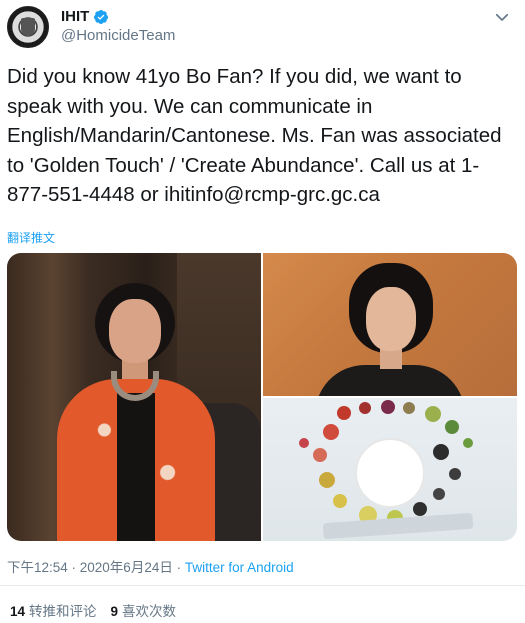  What do you see at coordinates (239, 567) in the screenshot?
I see `source-link: Twitter for Android` at bounding box center [239, 567].